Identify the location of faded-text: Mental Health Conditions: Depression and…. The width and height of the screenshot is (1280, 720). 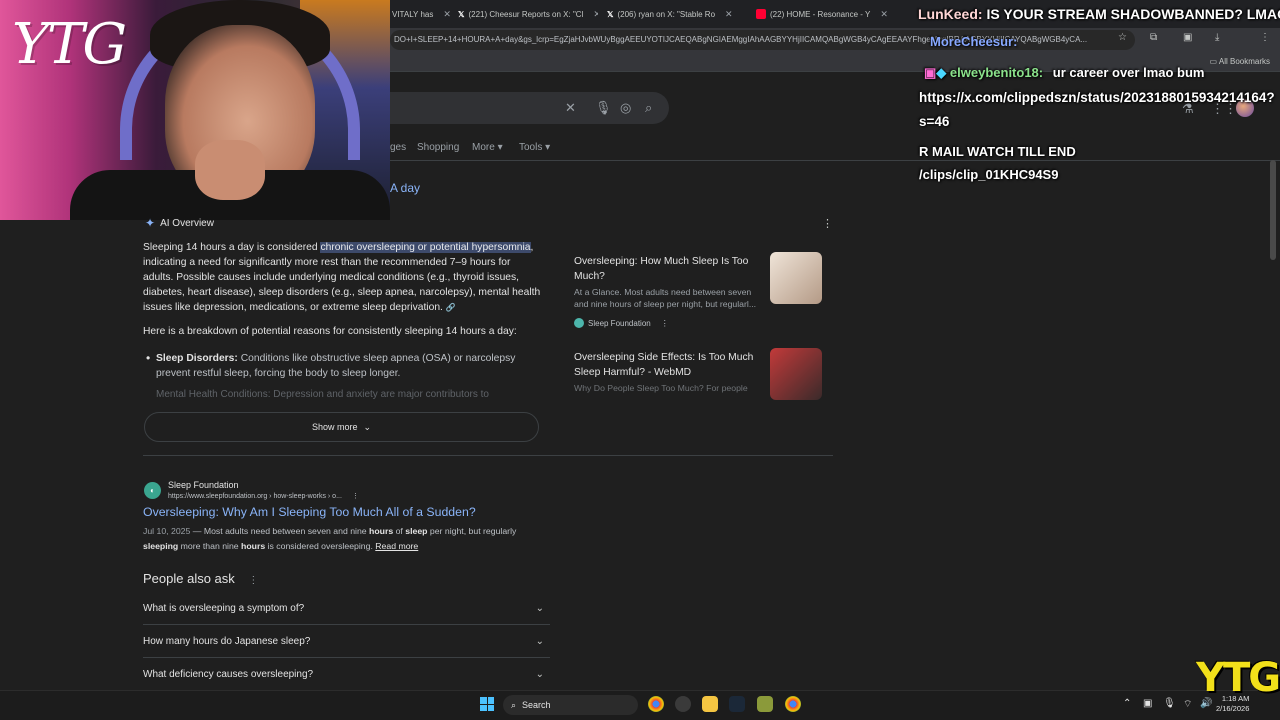
(322, 394).